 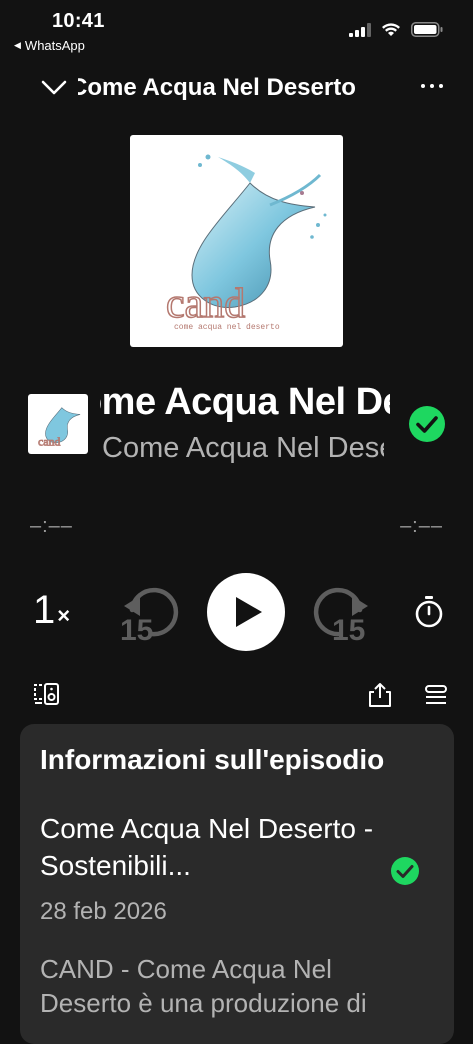 I want to click on episode-title: Come Acqua Nel Deserto, so click(x=245, y=402).